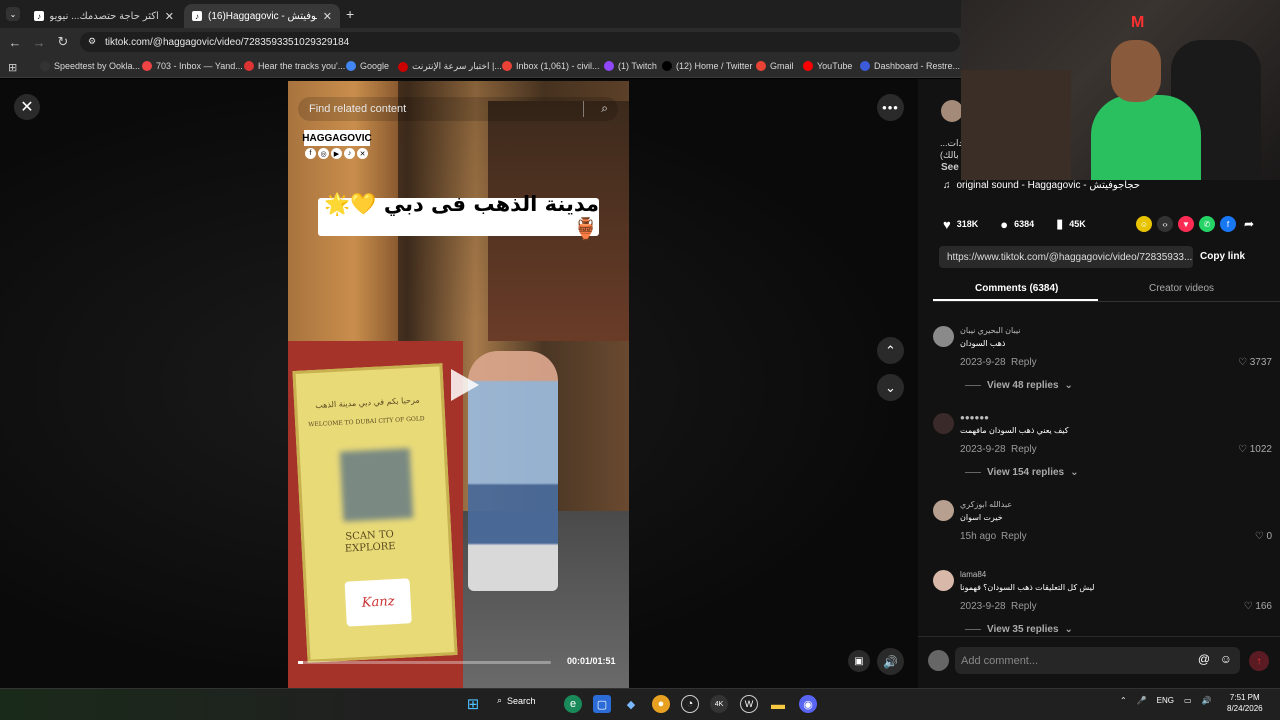 Image resolution: width=1280 pixels, height=720 pixels. What do you see at coordinates (661, 704) in the screenshot?
I see `chrome-icon: ●` at bounding box center [661, 704].